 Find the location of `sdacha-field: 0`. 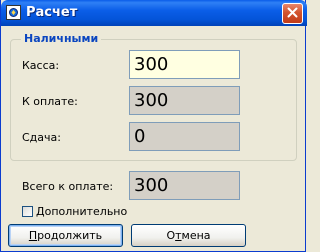

sdacha-field: 0 is located at coordinates (184, 136).